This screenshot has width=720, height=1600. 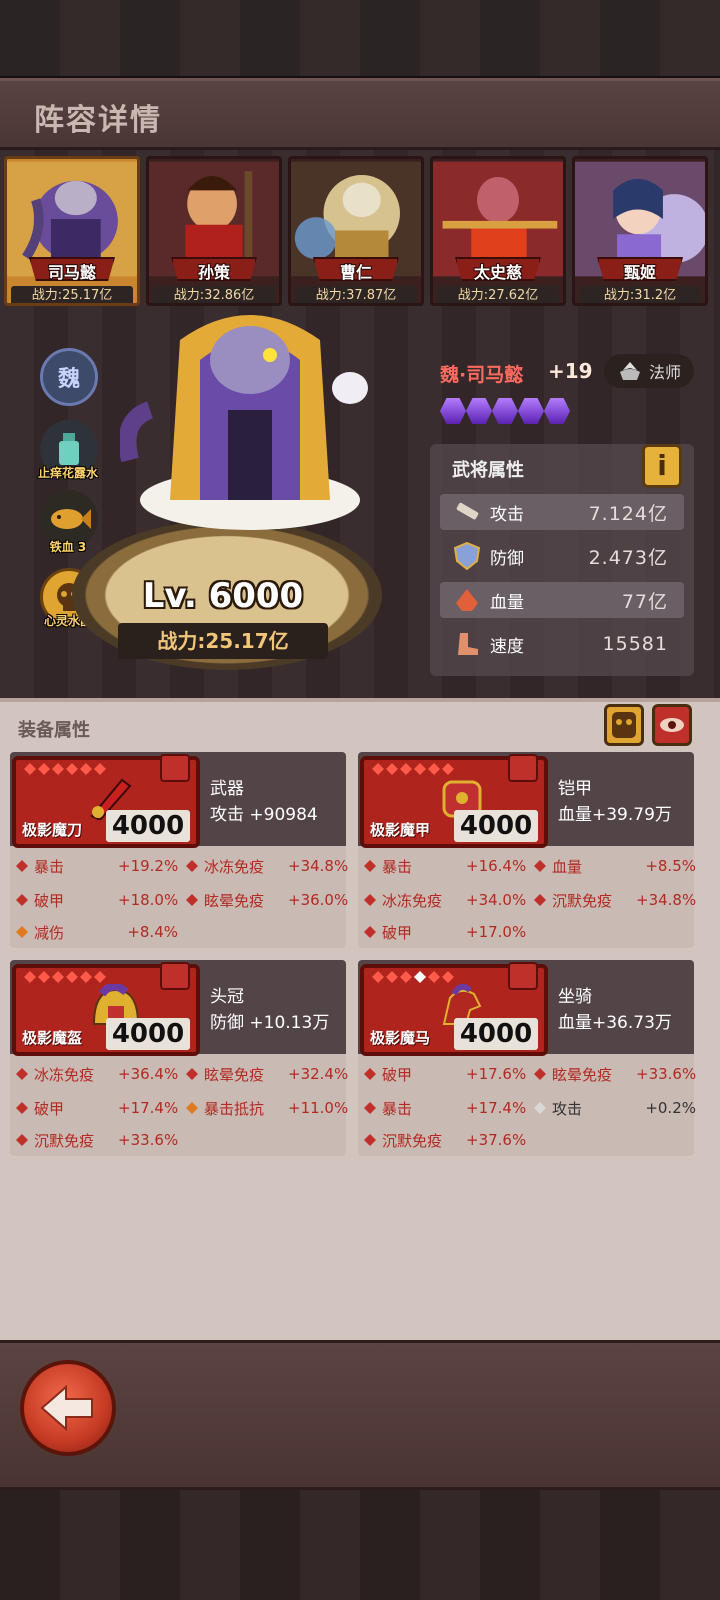 What do you see at coordinates (640, 294) in the screenshot?
I see `hero-power: 战力:31.2亿` at bounding box center [640, 294].